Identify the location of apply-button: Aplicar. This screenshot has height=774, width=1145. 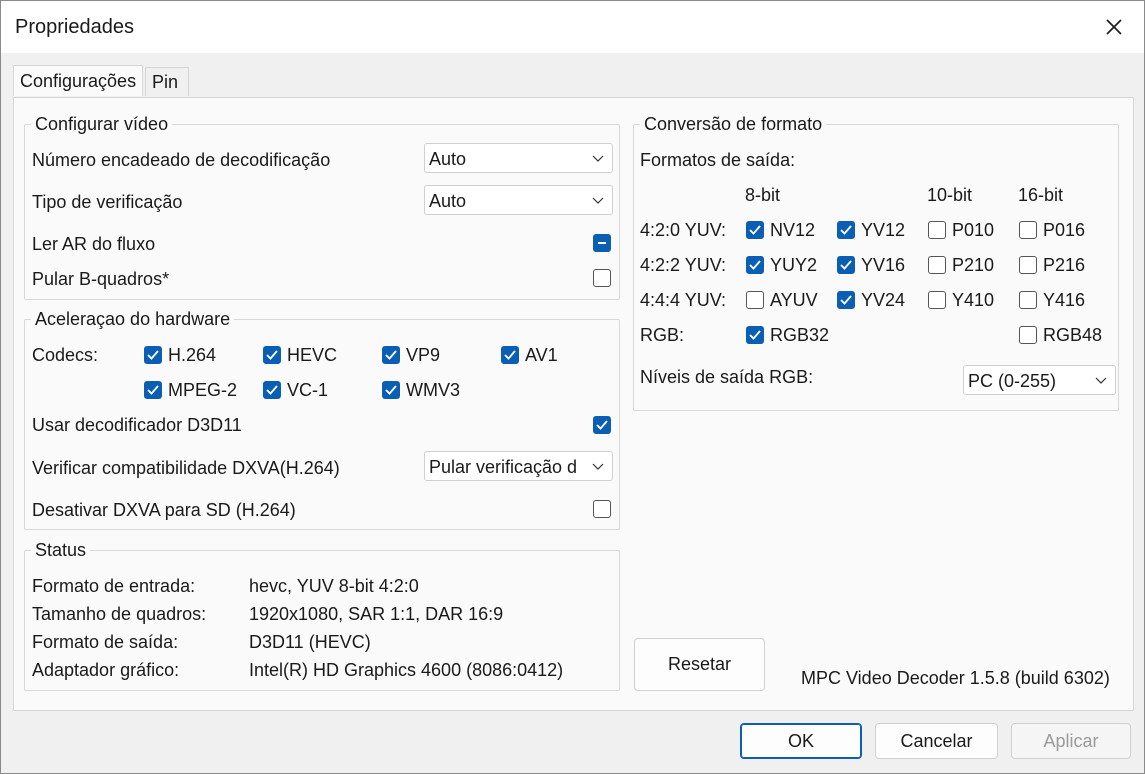
(1071, 741).